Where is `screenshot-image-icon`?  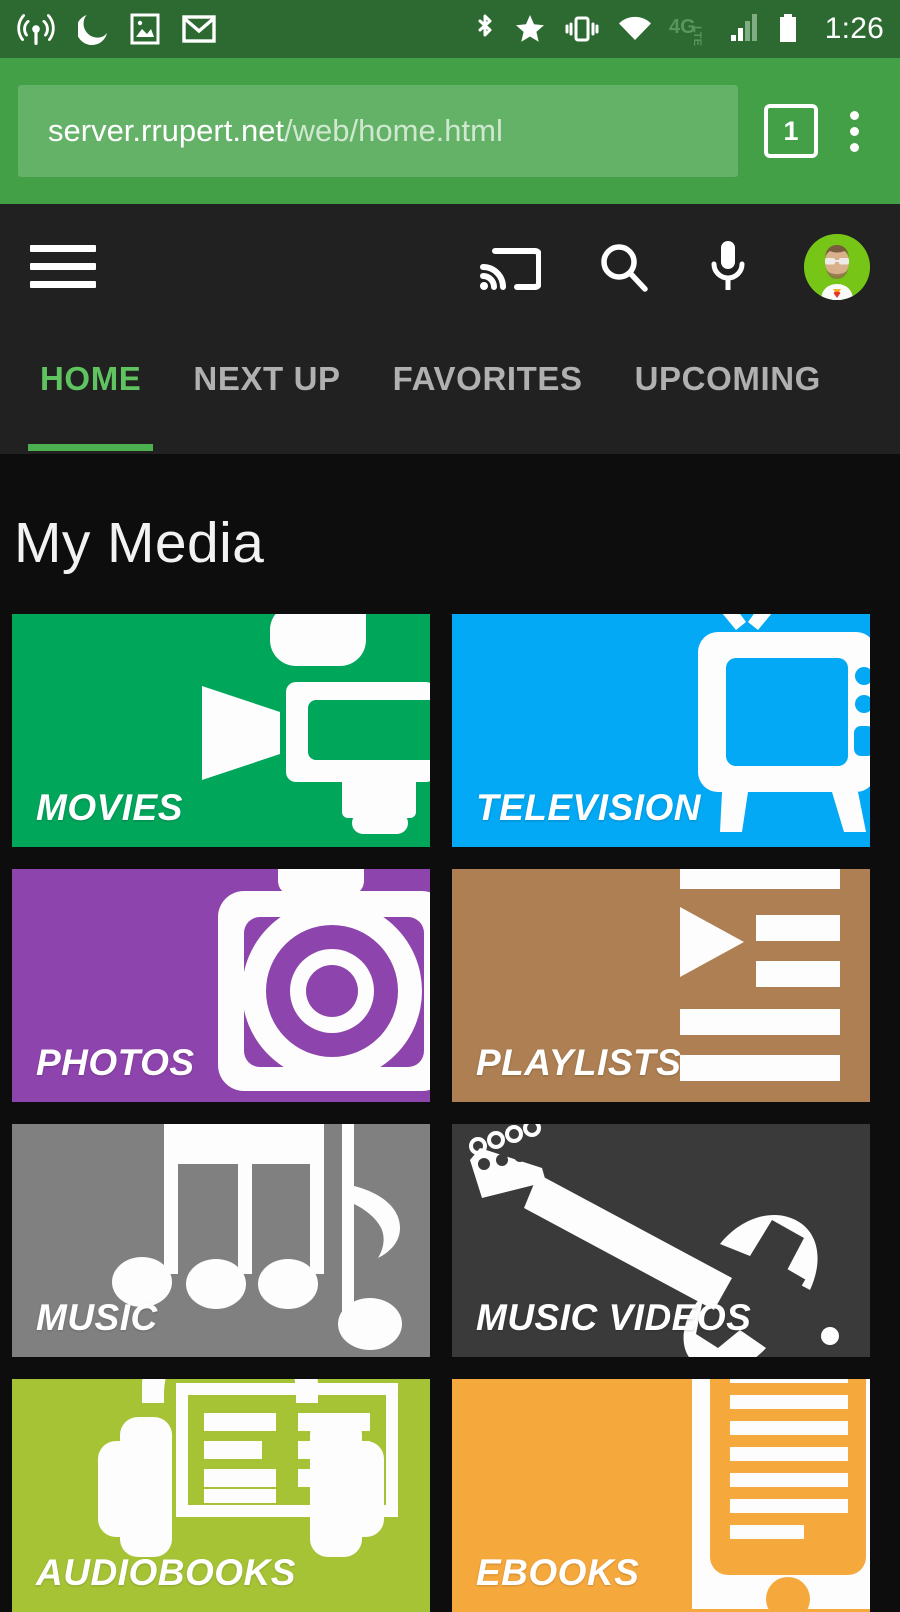 screenshot-image-icon is located at coordinates (145, 29).